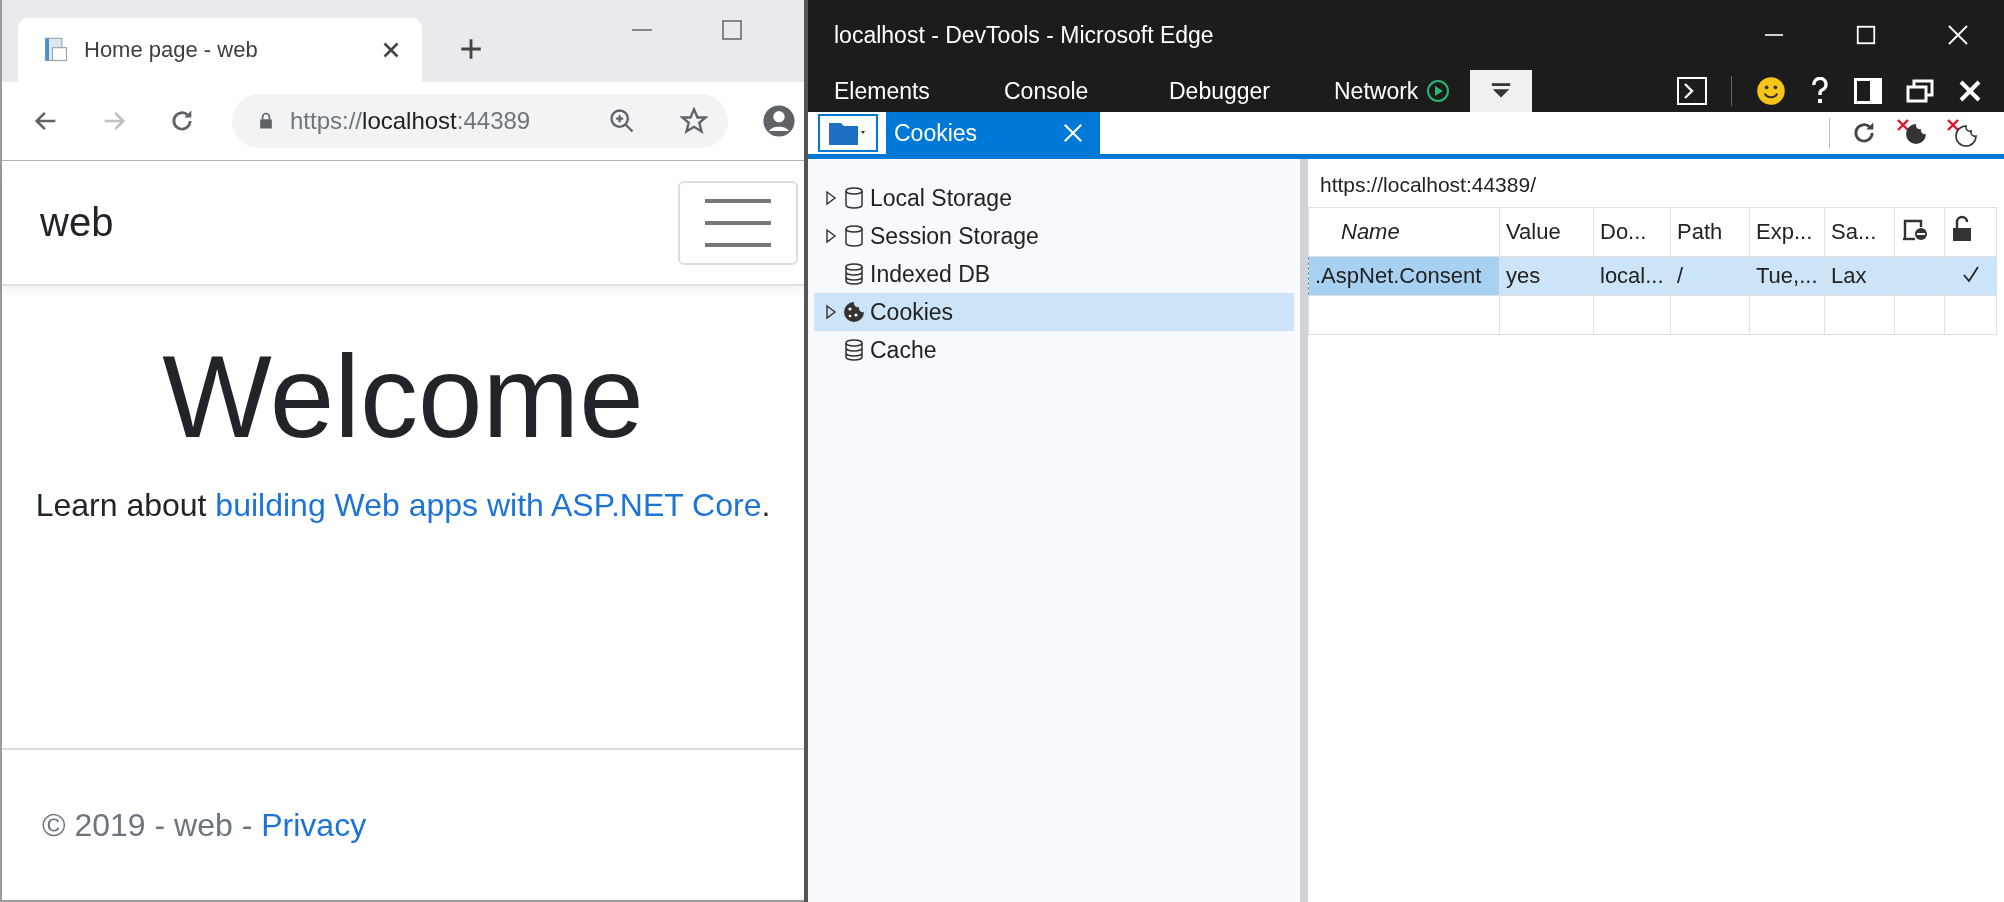 The height and width of the screenshot is (902, 2004). What do you see at coordinates (1231, 91) in the screenshot?
I see `devtools-tab: Debugger` at bounding box center [1231, 91].